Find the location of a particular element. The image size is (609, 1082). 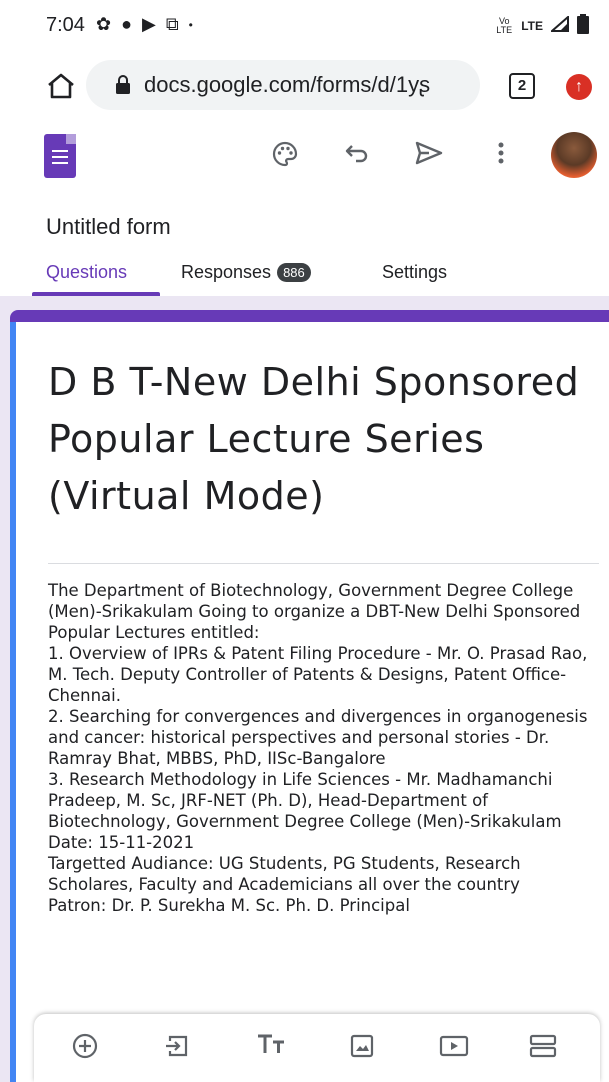

add-image-icon is located at coordinates (362, 1047).